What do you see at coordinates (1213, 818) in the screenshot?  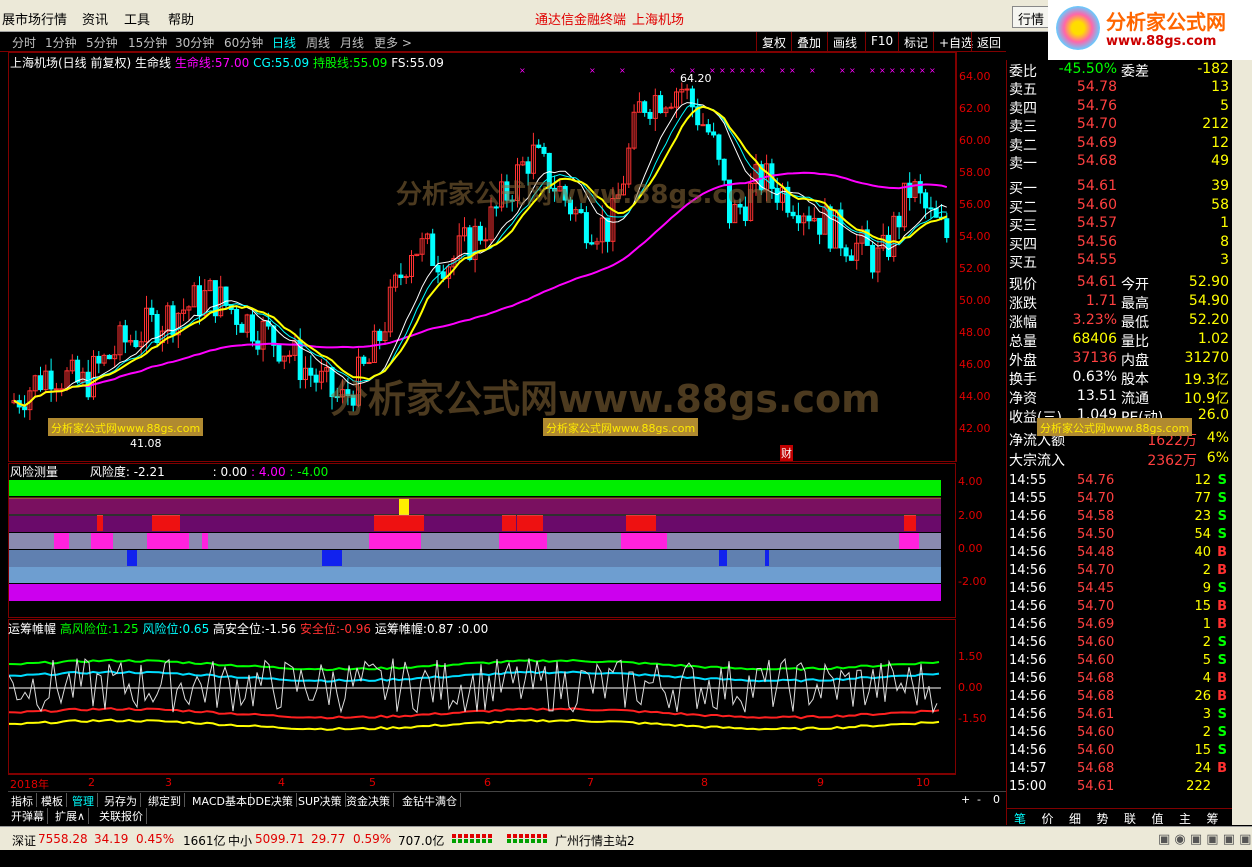 I see `quote-tab: 筹` at bounding box center [1213, 818].